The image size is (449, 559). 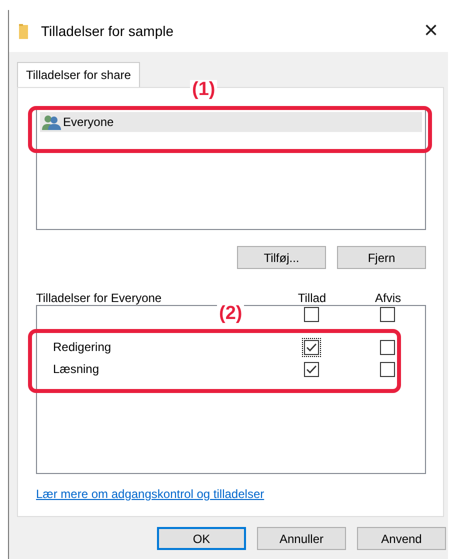 What do you see at coordinates (82, 347) in the screenshot?
I see `permission-label: Redigering` at bounding box center [82, 347].